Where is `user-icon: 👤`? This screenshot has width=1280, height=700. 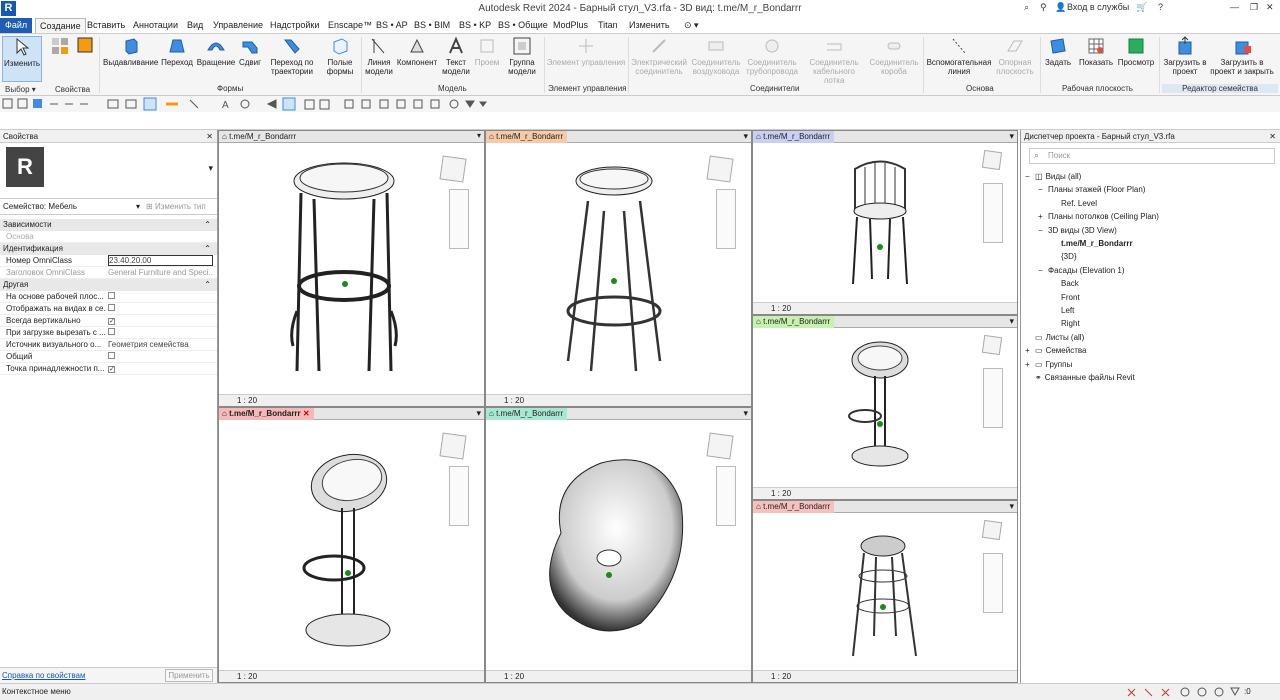 user-icon: 👤 is located at coordinates (1060, 7).